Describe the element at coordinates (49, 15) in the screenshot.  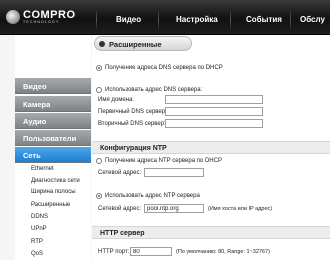
I see `brand-name: COMPRO` at that location.